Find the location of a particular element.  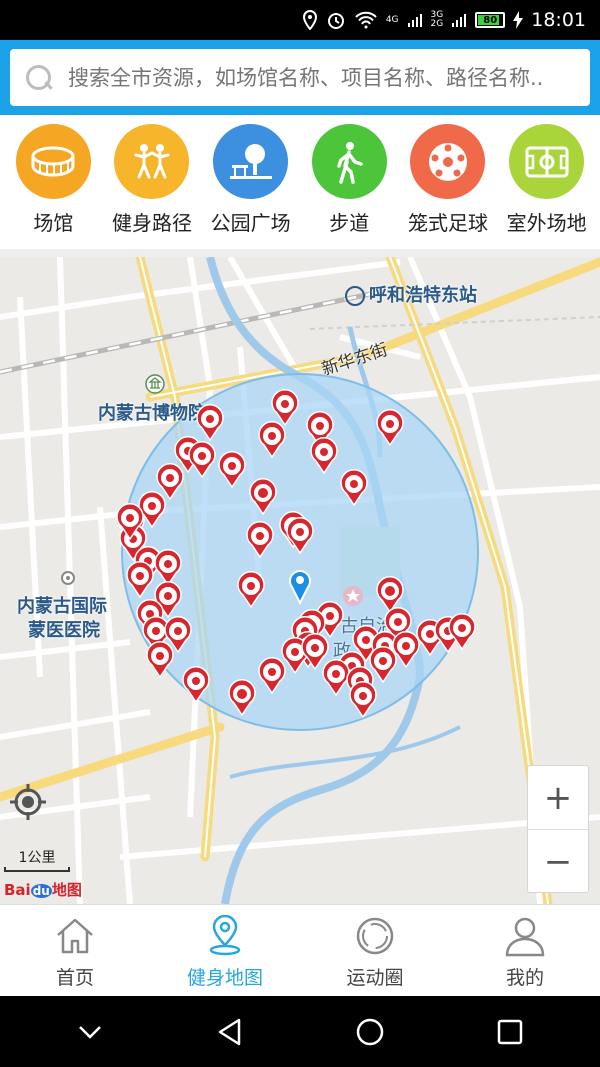

logo-du: du is located at coordinates (41, 891).